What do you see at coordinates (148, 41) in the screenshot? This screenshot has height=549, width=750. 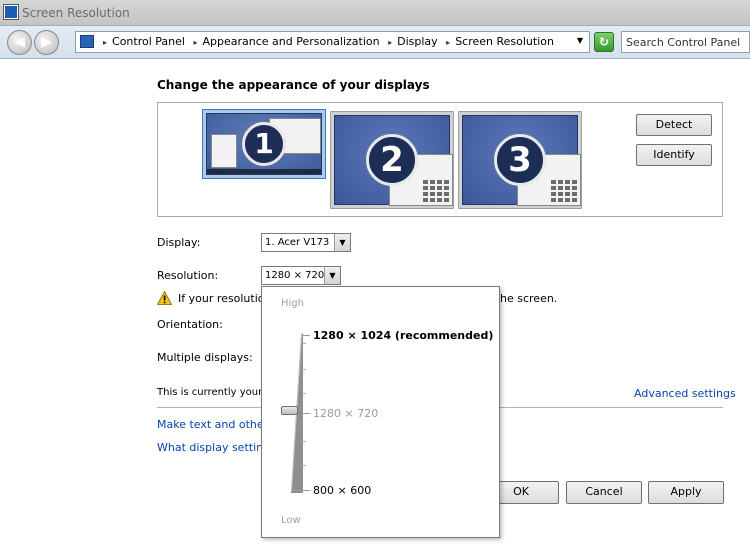 I see `breadcrumb-control-panel: Control Panel` at bounding box center [148, 41].